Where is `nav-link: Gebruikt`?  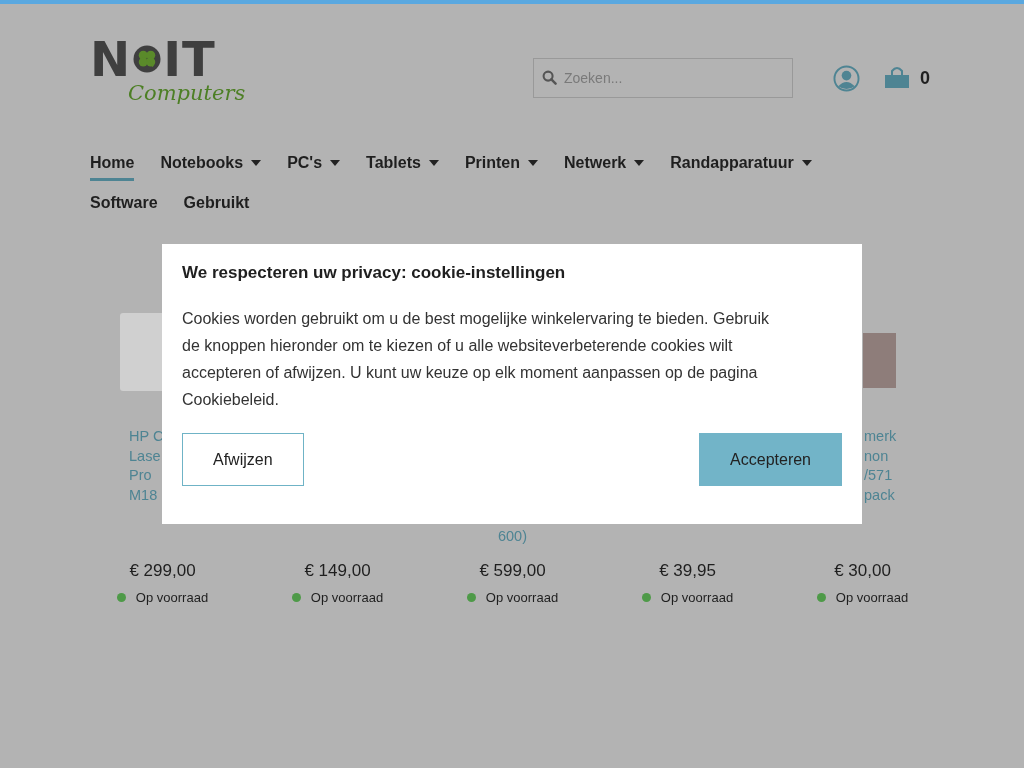
nav-link: Gebruikt is located at coordinates (216, 206).